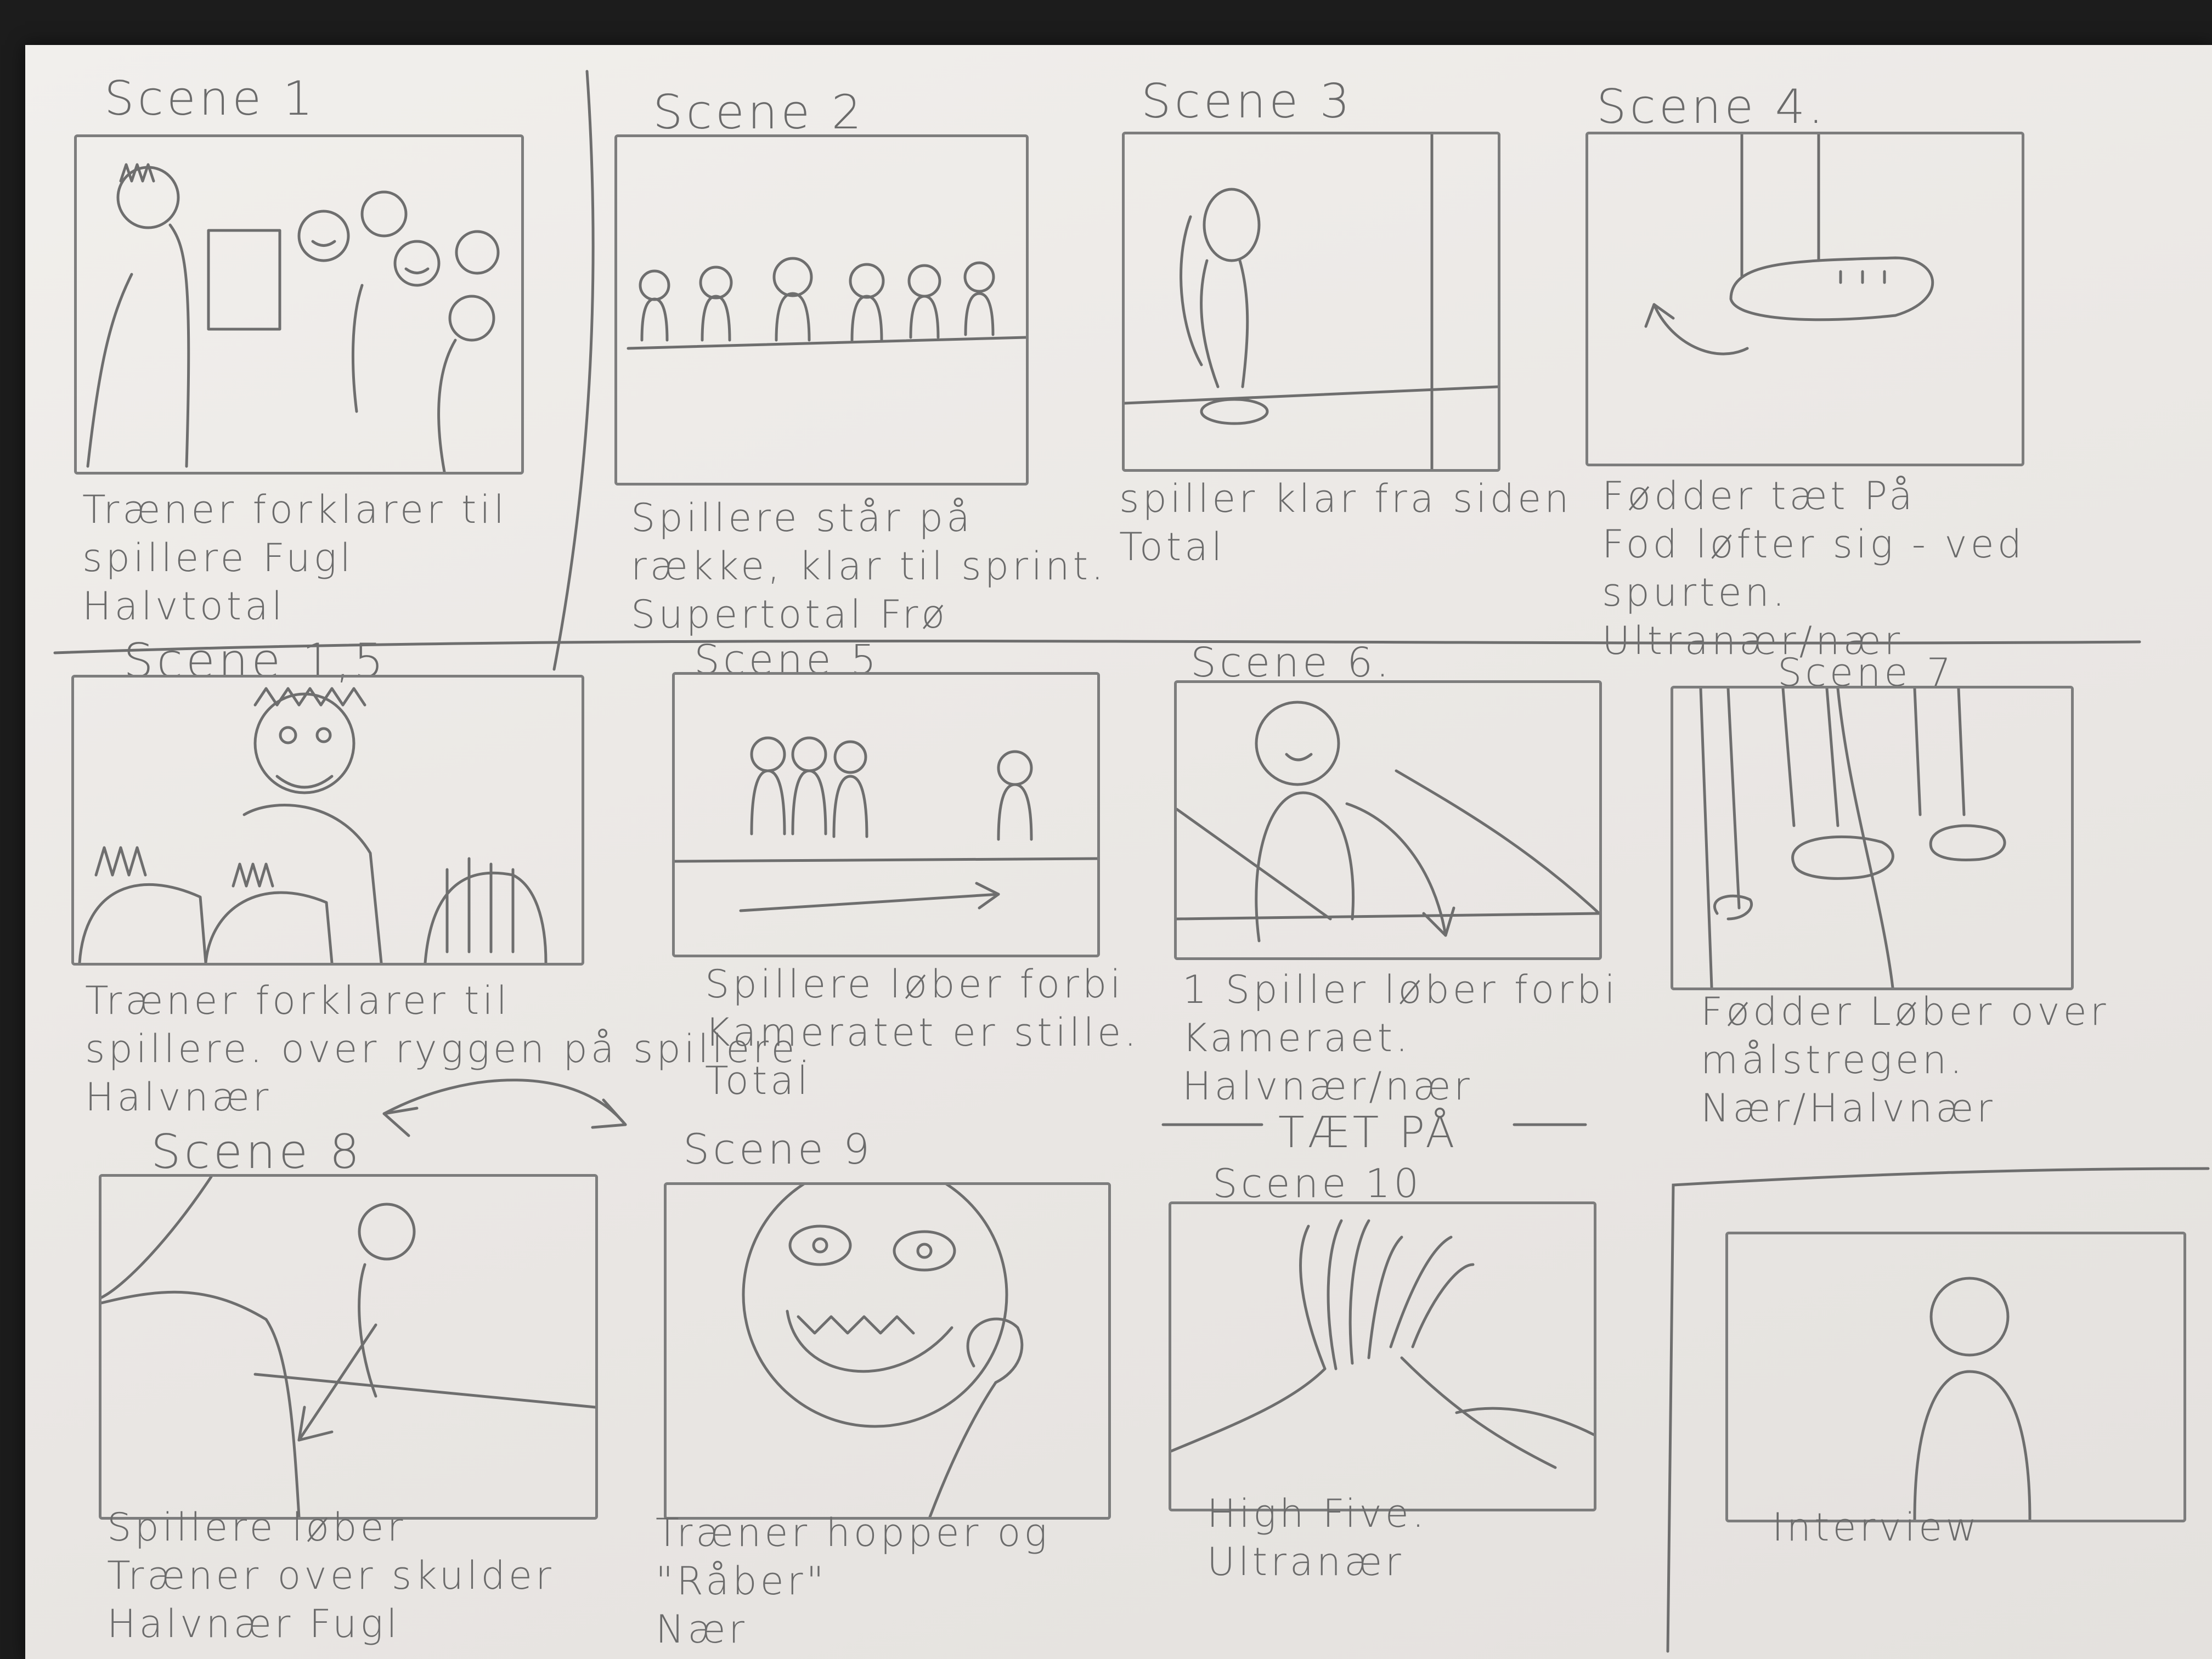 The width and height of the screenshot is (2212, 1659). What do you see at coordinates (1853, 838) in the screenshot?
I see `scene-7-sketch` at bounding box center [1853, 838].